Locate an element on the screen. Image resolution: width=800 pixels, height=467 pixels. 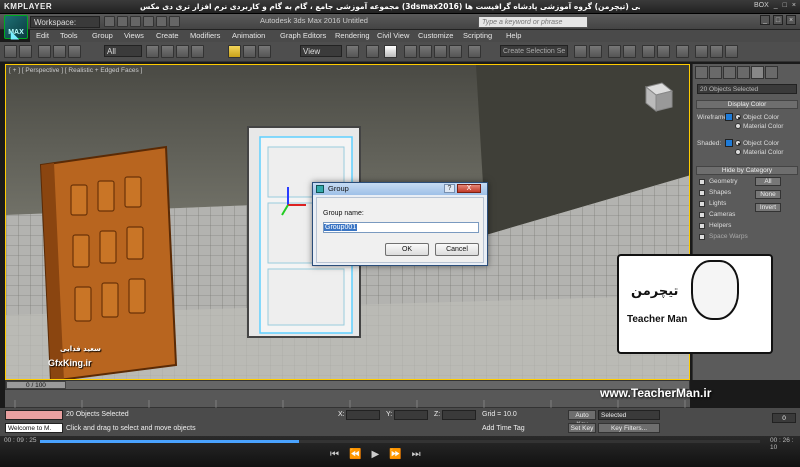
display-tab-icon is located at coordinates (757, 72).